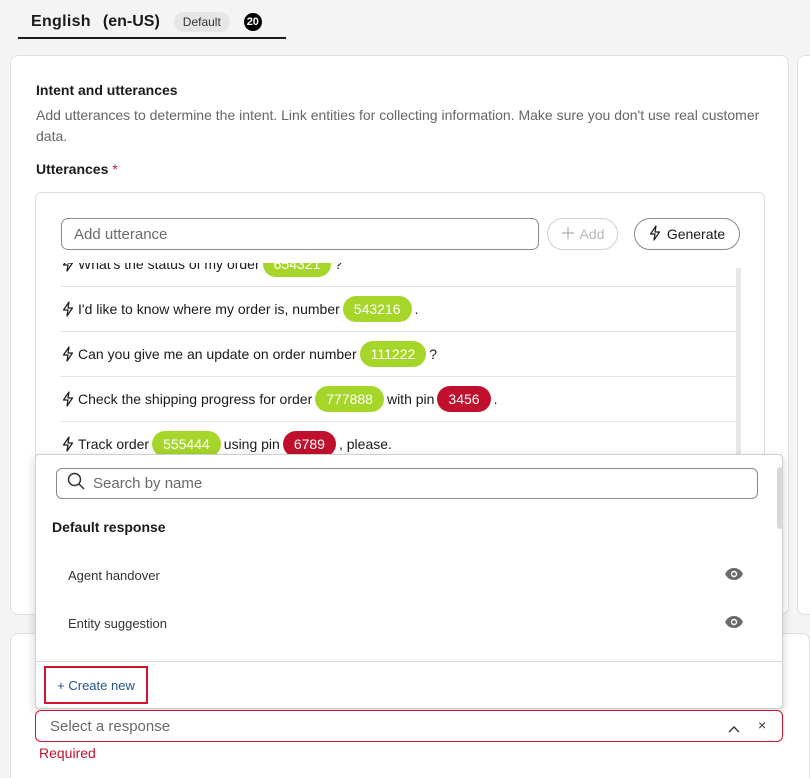 The height and width of the screenshot is (778, 810). Describe the element at coordinates (568, 234) in the screenshot. I see `plus-icon` at that location.